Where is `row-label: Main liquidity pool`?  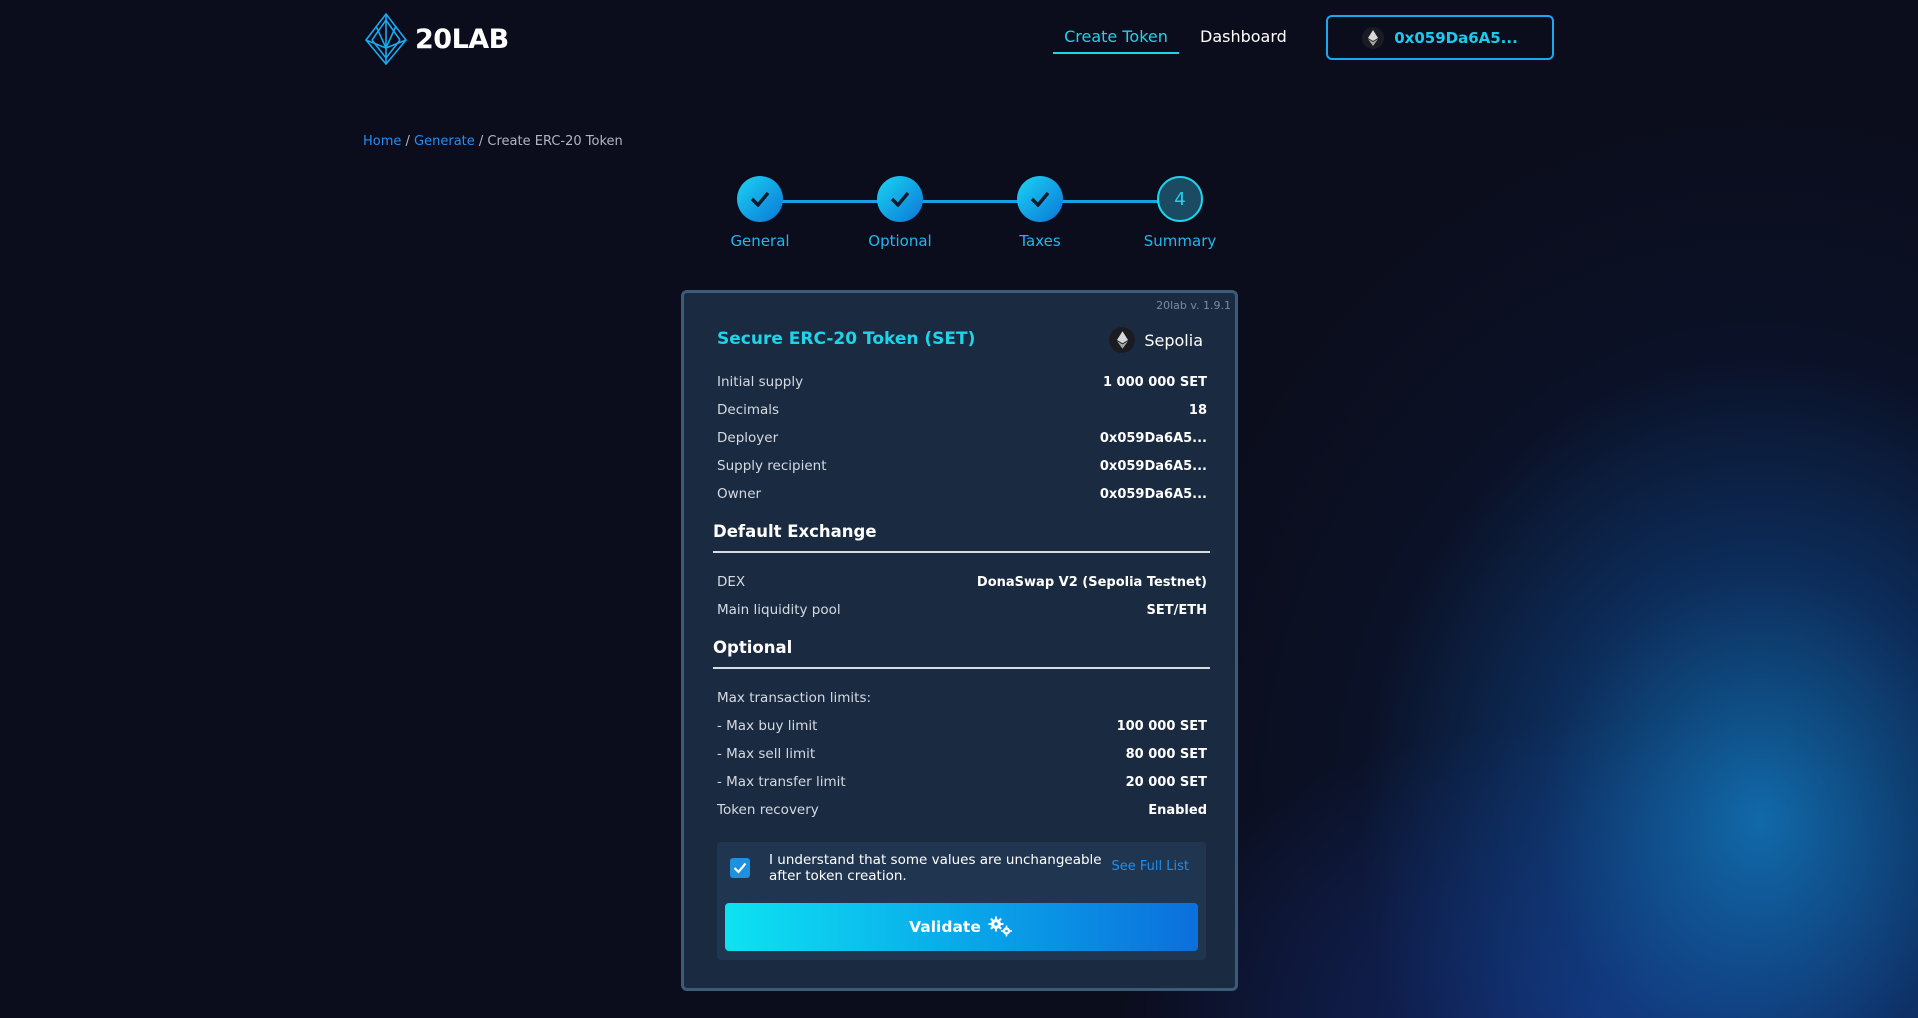
row-label: Main liquidity pool is located at coordinates (779, 610).